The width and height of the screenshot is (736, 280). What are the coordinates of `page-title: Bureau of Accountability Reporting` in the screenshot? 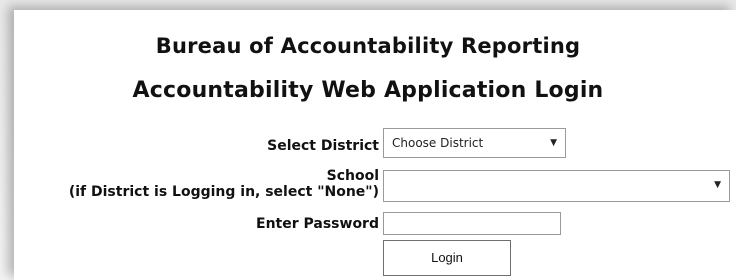 It's located at (368, 46).